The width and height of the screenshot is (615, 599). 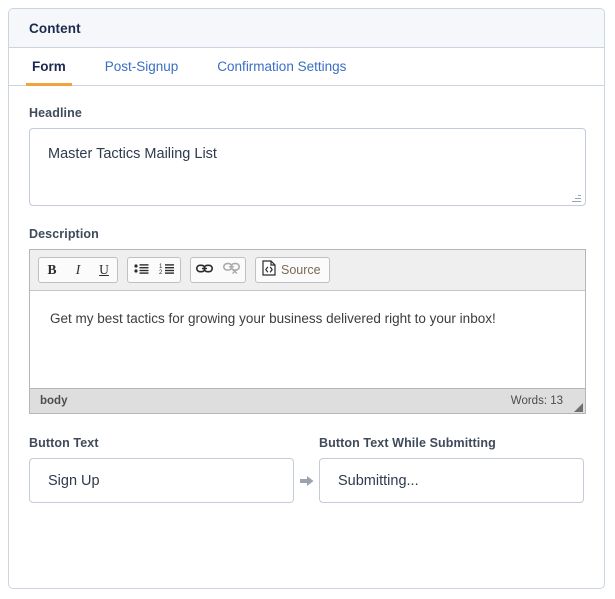 I want to click on tab-post-signup-label: Post-Signup, so click(x=141, y=66).